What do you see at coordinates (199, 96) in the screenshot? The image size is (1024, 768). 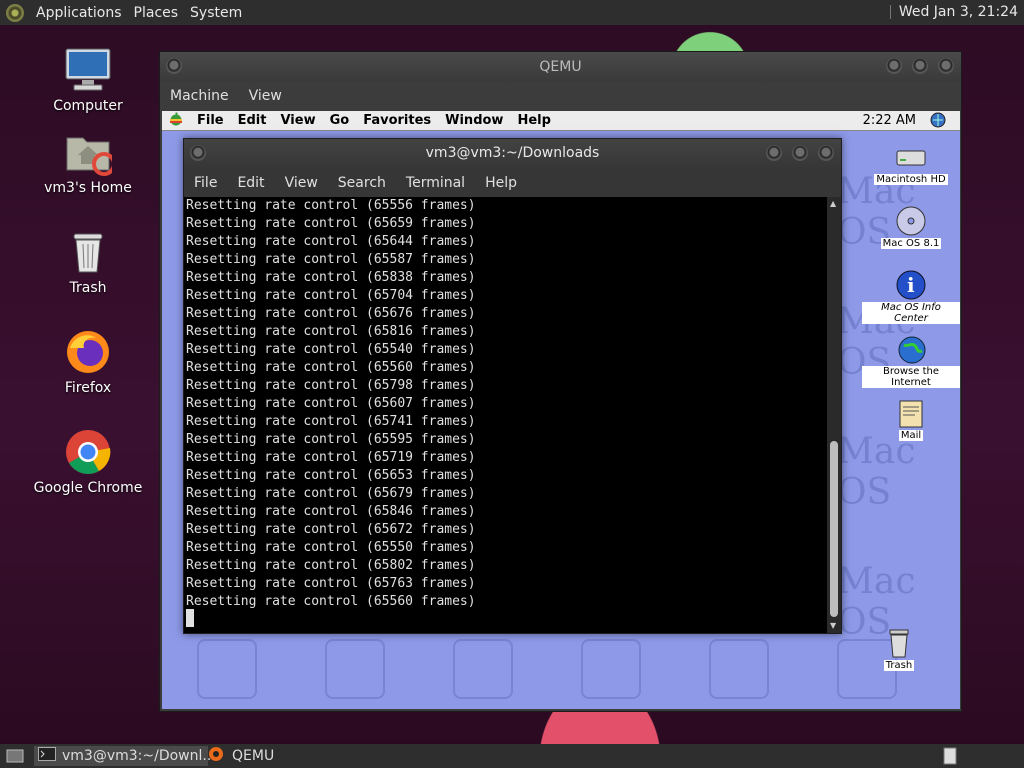 I see `machine-menu: Machine` at bounding box center [199, 96].